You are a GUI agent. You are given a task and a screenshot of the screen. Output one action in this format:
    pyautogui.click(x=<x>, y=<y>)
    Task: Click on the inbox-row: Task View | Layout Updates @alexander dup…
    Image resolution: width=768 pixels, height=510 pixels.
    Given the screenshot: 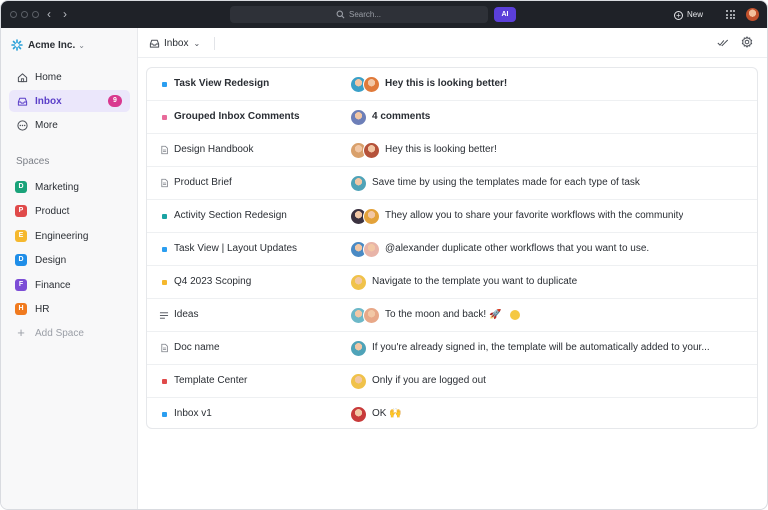 What is the action you would take?
    pyautogui.click(x=452, y=249)
    